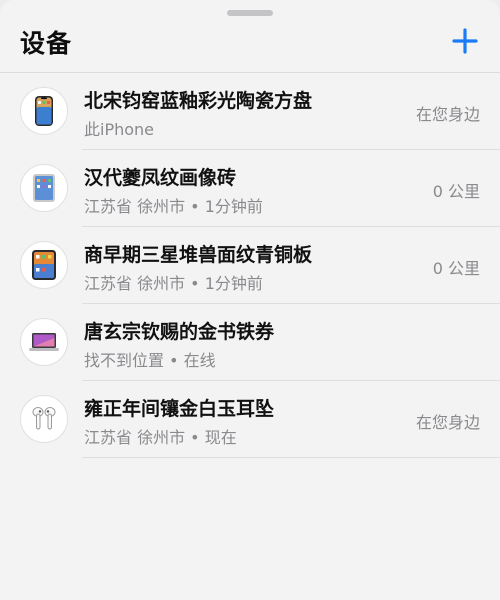  Describe the element at coordinates (119, 129) in the screenshot. I see `device-status: 此iPhone` at that location.